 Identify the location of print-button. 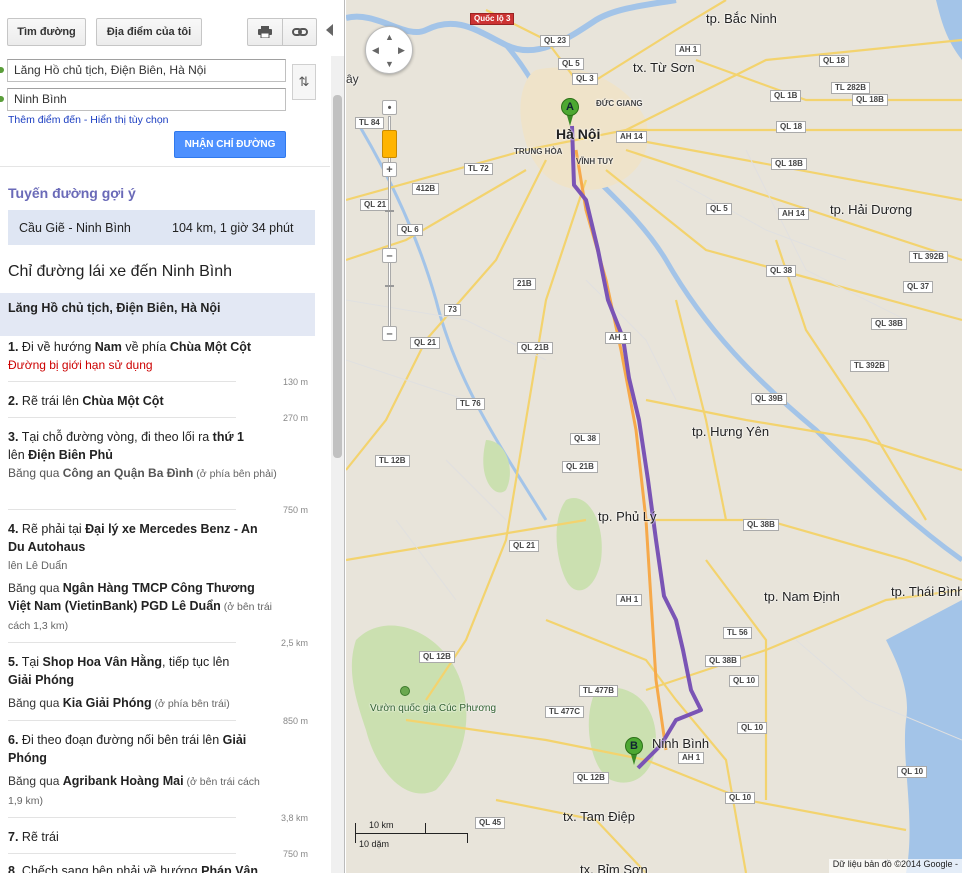
(265, 32).